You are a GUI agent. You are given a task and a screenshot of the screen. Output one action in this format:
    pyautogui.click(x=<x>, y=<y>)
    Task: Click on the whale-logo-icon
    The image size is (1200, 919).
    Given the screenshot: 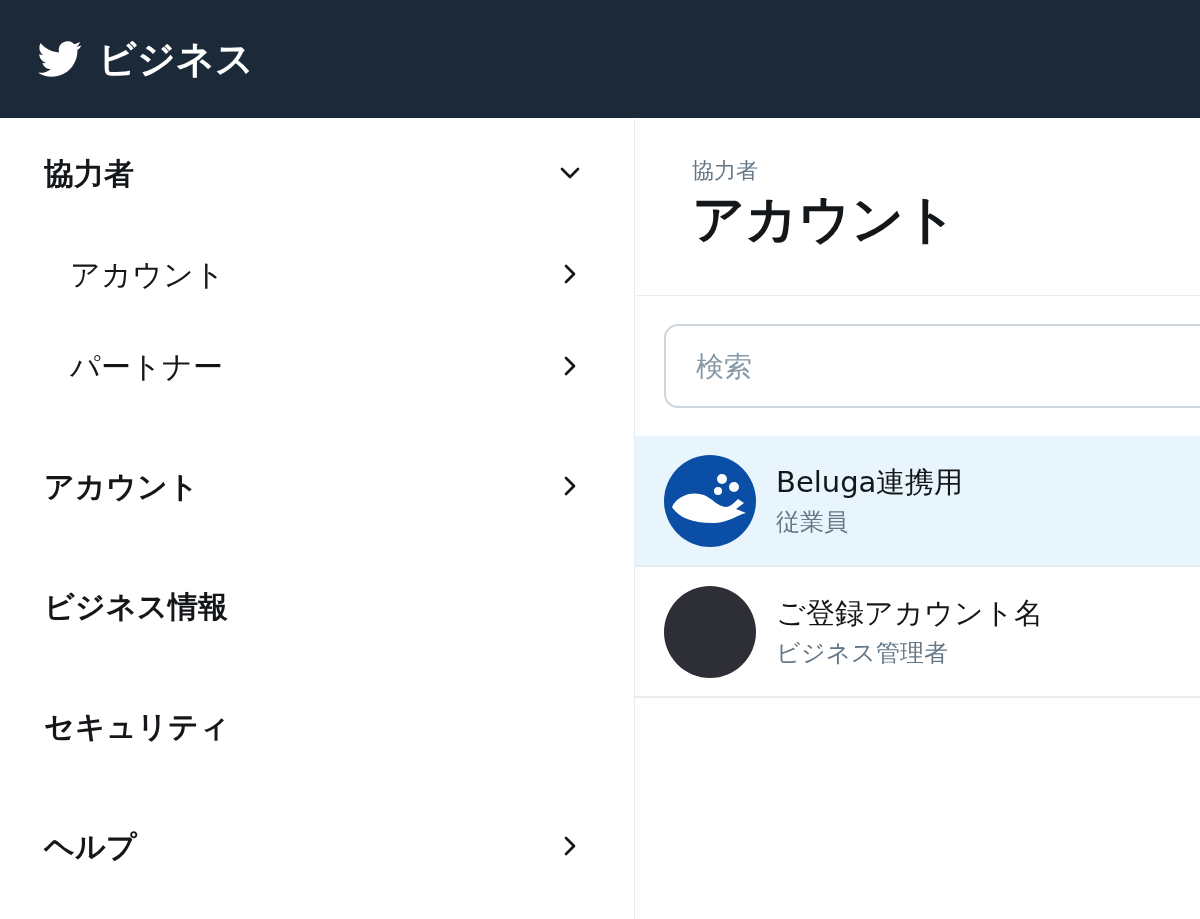 What is the action you would take?
    pyautogui.click(x=710, y=500)
    